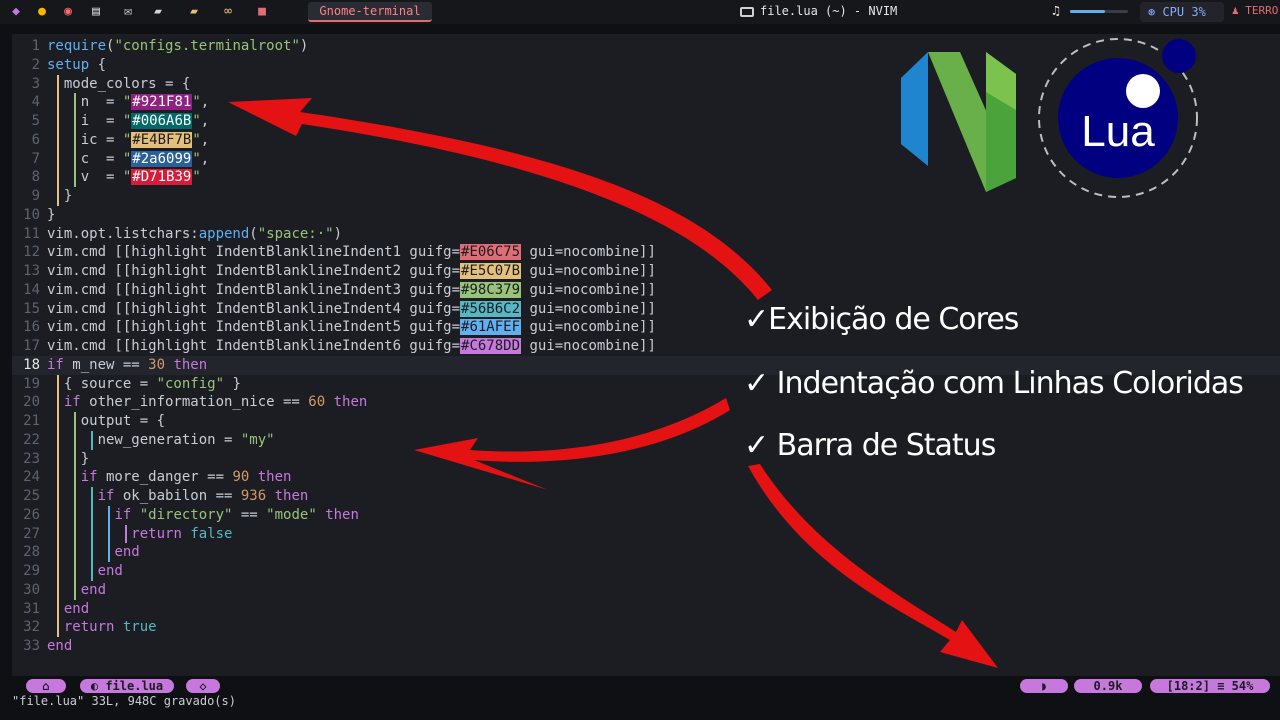  Describe the element at coordinates (1188, 686) in the screenshot. I see `position-text: [18:2]` at that location.